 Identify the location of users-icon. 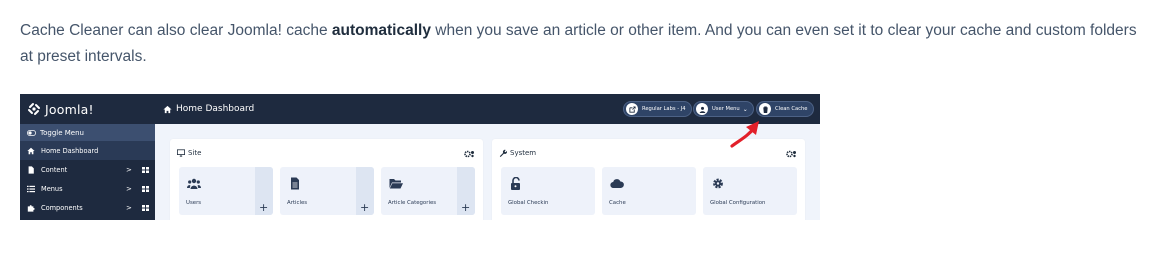
(194, 183).